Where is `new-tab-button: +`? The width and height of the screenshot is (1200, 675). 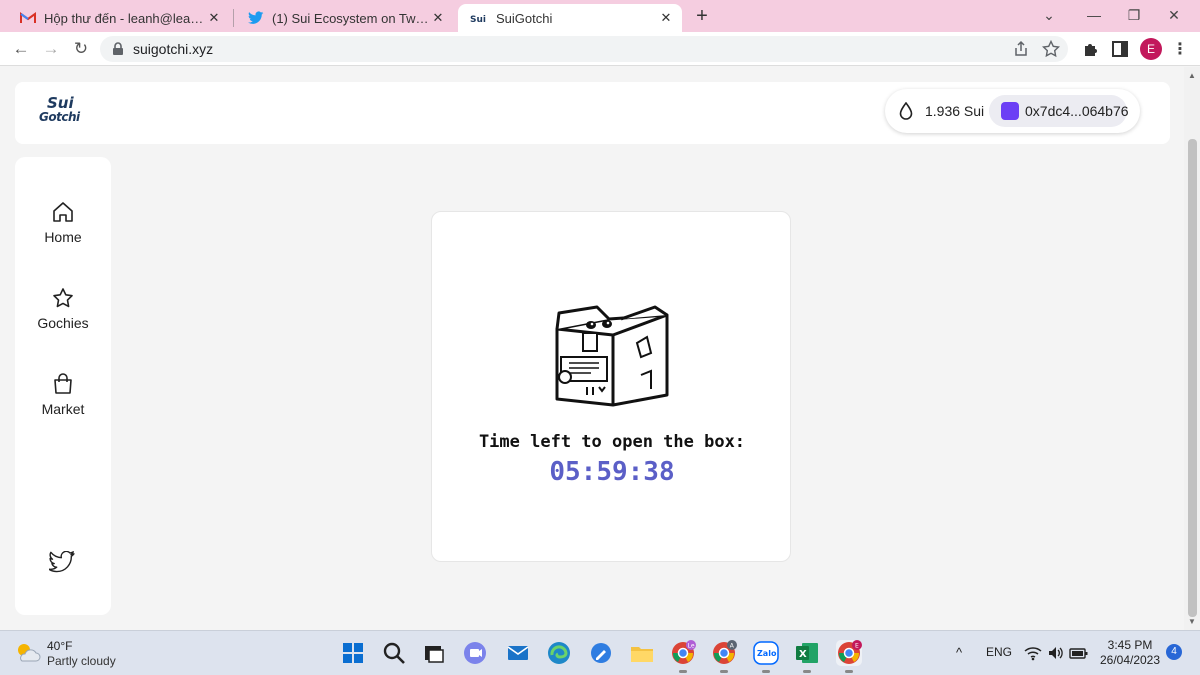 new-tab-button: + is located at coordinates (702, 16).